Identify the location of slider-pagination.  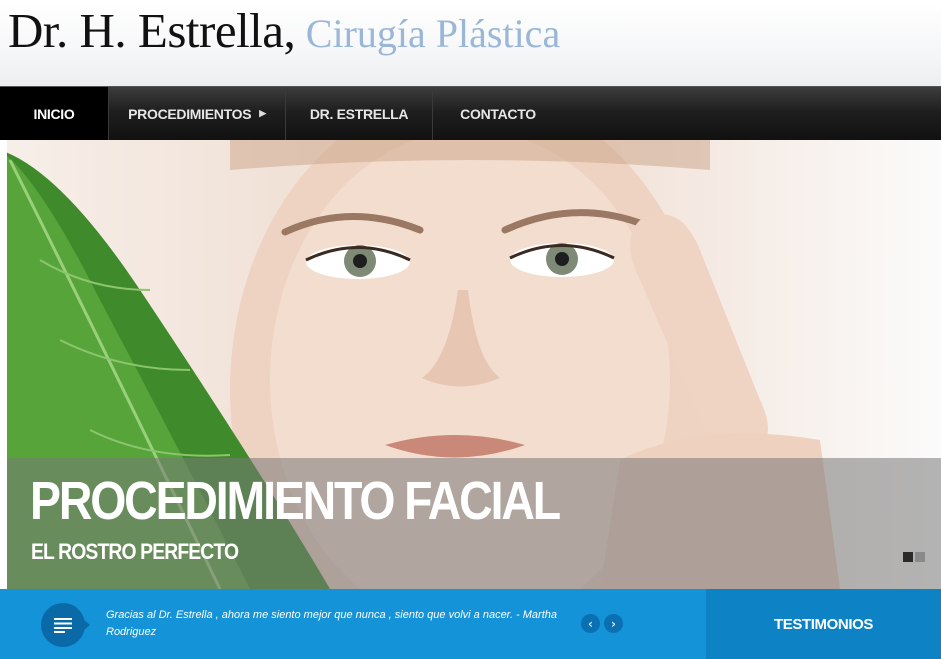
(914, 557).